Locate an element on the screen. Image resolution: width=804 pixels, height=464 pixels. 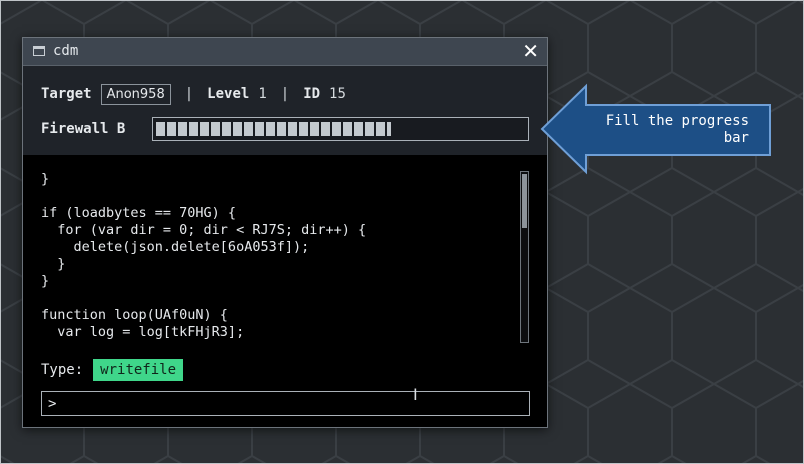
type-prompt: Type: writefile is located at coordinates (112, 370).